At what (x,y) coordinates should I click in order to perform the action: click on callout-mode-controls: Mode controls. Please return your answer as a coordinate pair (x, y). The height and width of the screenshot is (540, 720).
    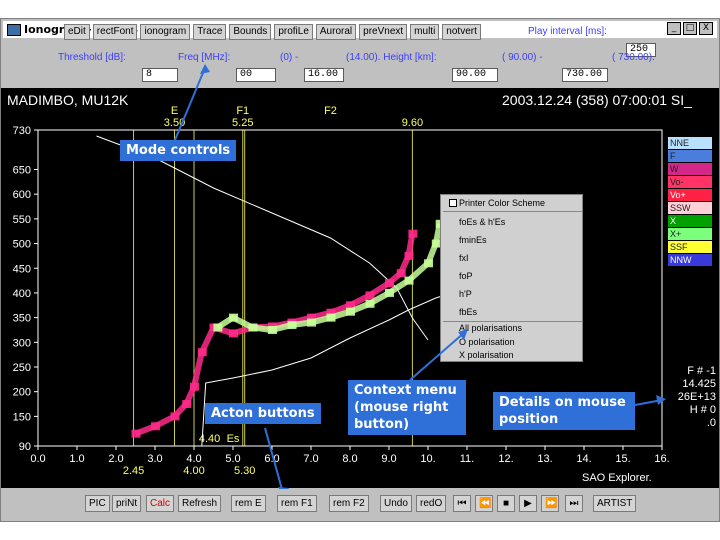
    Looking at the image, I should click on (178, 150).